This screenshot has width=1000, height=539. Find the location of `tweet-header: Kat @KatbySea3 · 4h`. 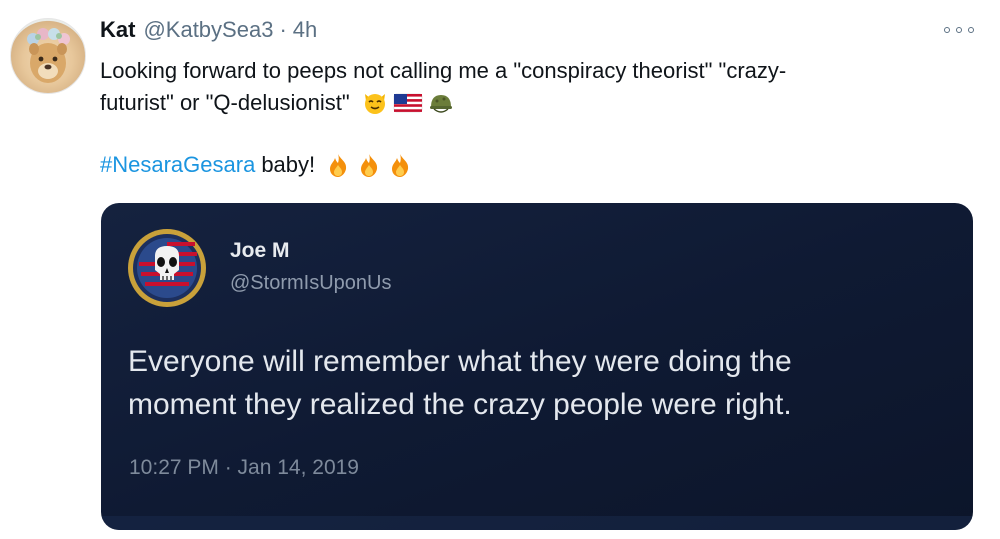

tweet-header: Kat @KatbySea3 · 4h is located at coordinates (208, 30).